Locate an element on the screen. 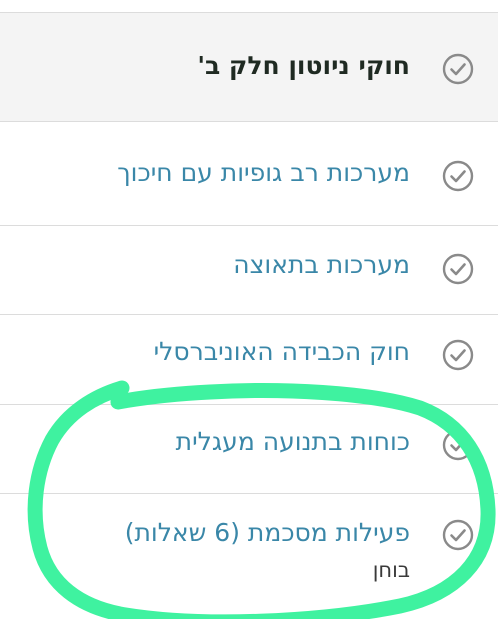  lesson-title: כוחות בתנועה מעגלית is located at coordinates (293, 441).